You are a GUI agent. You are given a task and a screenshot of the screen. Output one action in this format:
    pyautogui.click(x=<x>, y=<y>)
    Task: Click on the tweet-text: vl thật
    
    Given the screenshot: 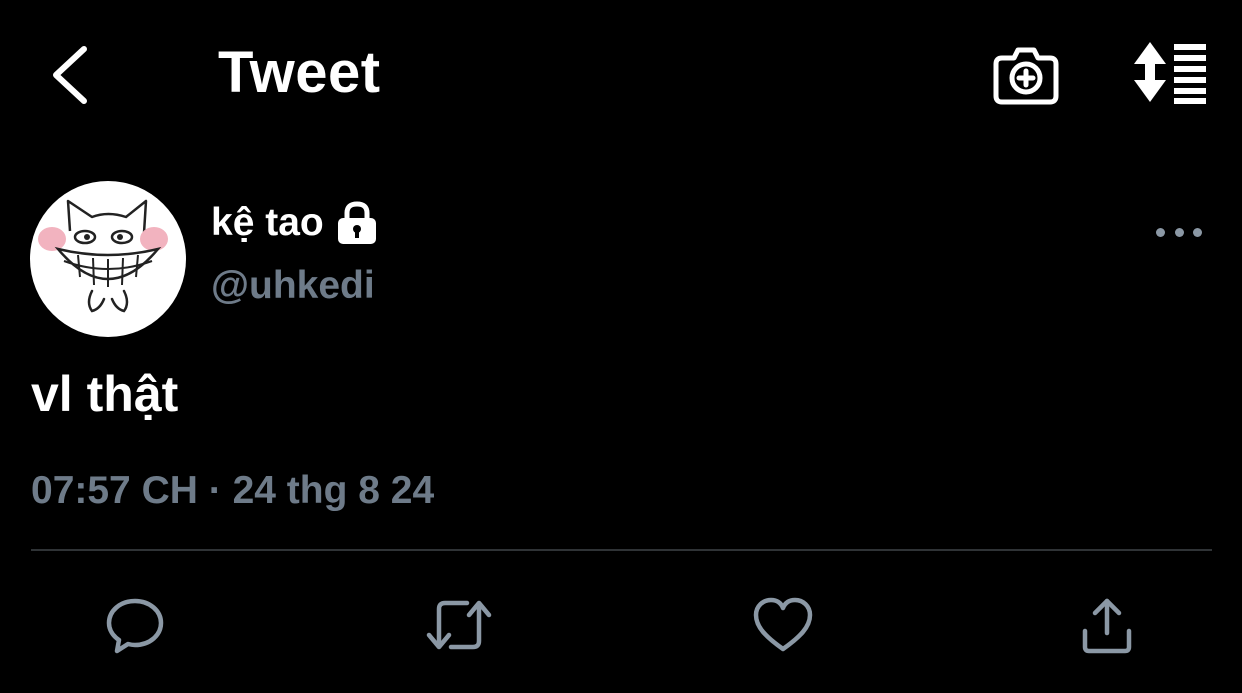 What is the action you would take?
    pyautogui.click(x=105, y=394)
    